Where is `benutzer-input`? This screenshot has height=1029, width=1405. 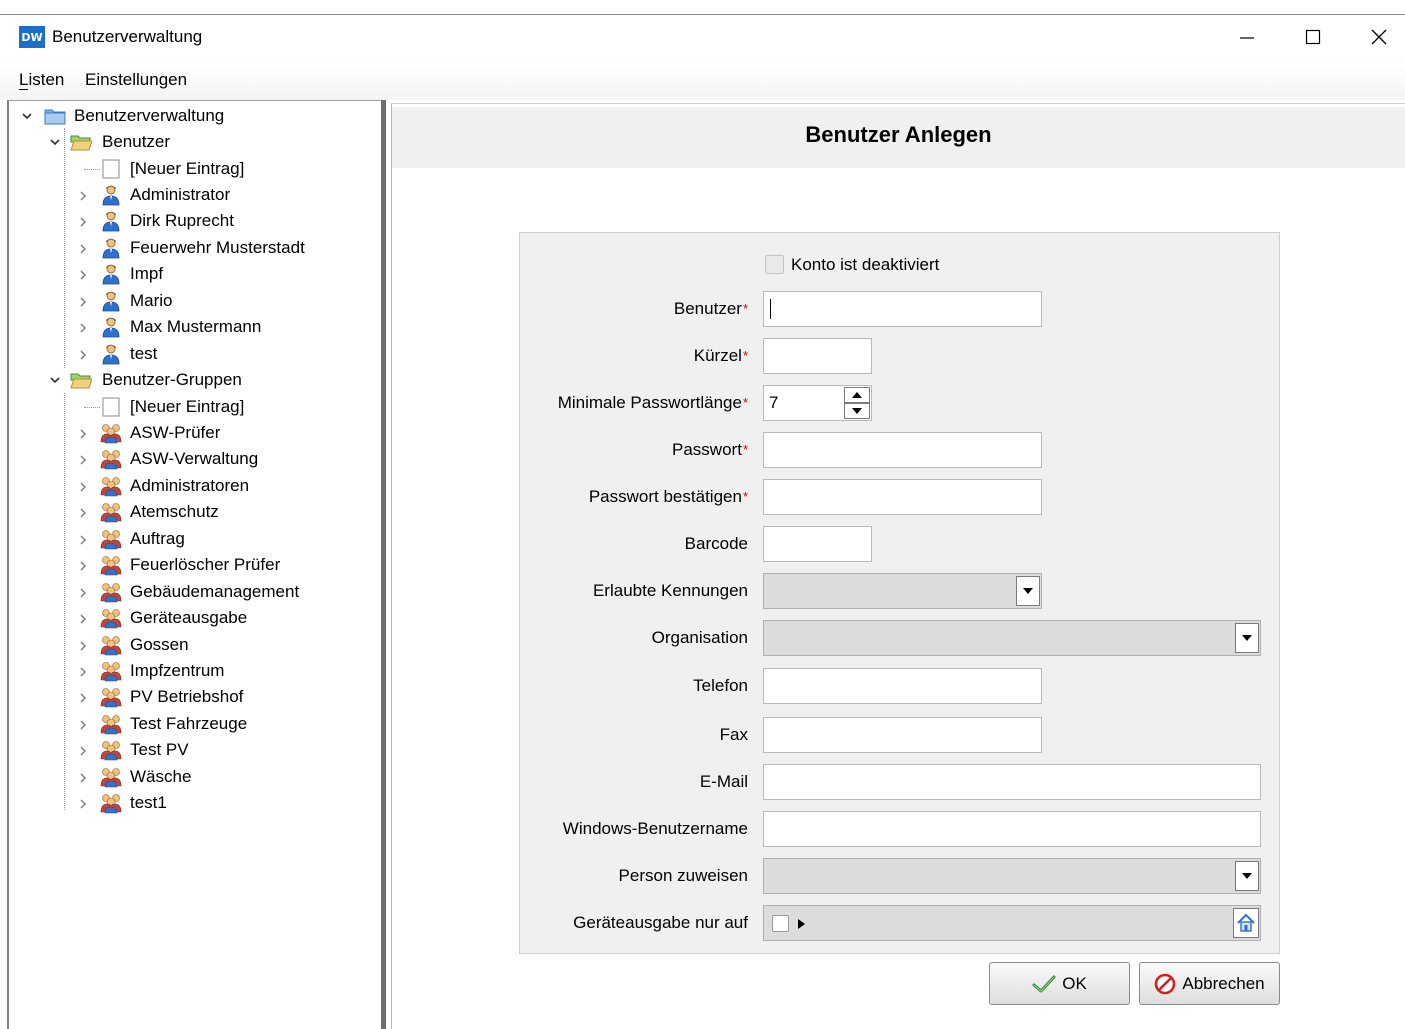
benutzer-input is located at coordinates (902, 309).